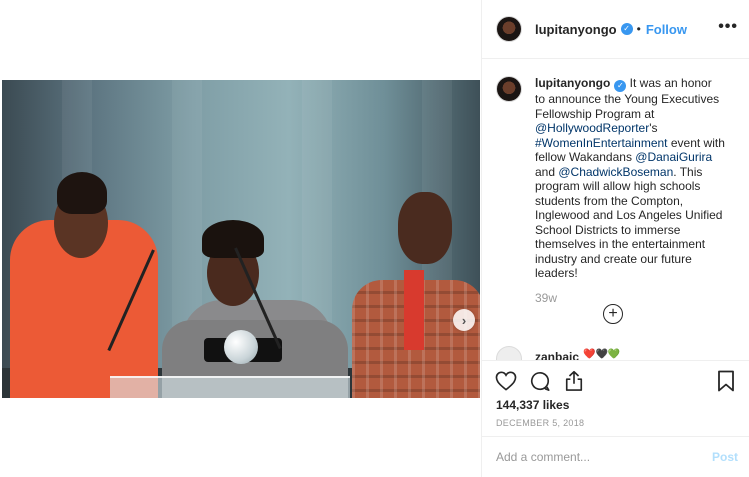  I want to click on bookmark-icon, so click(726, 381).